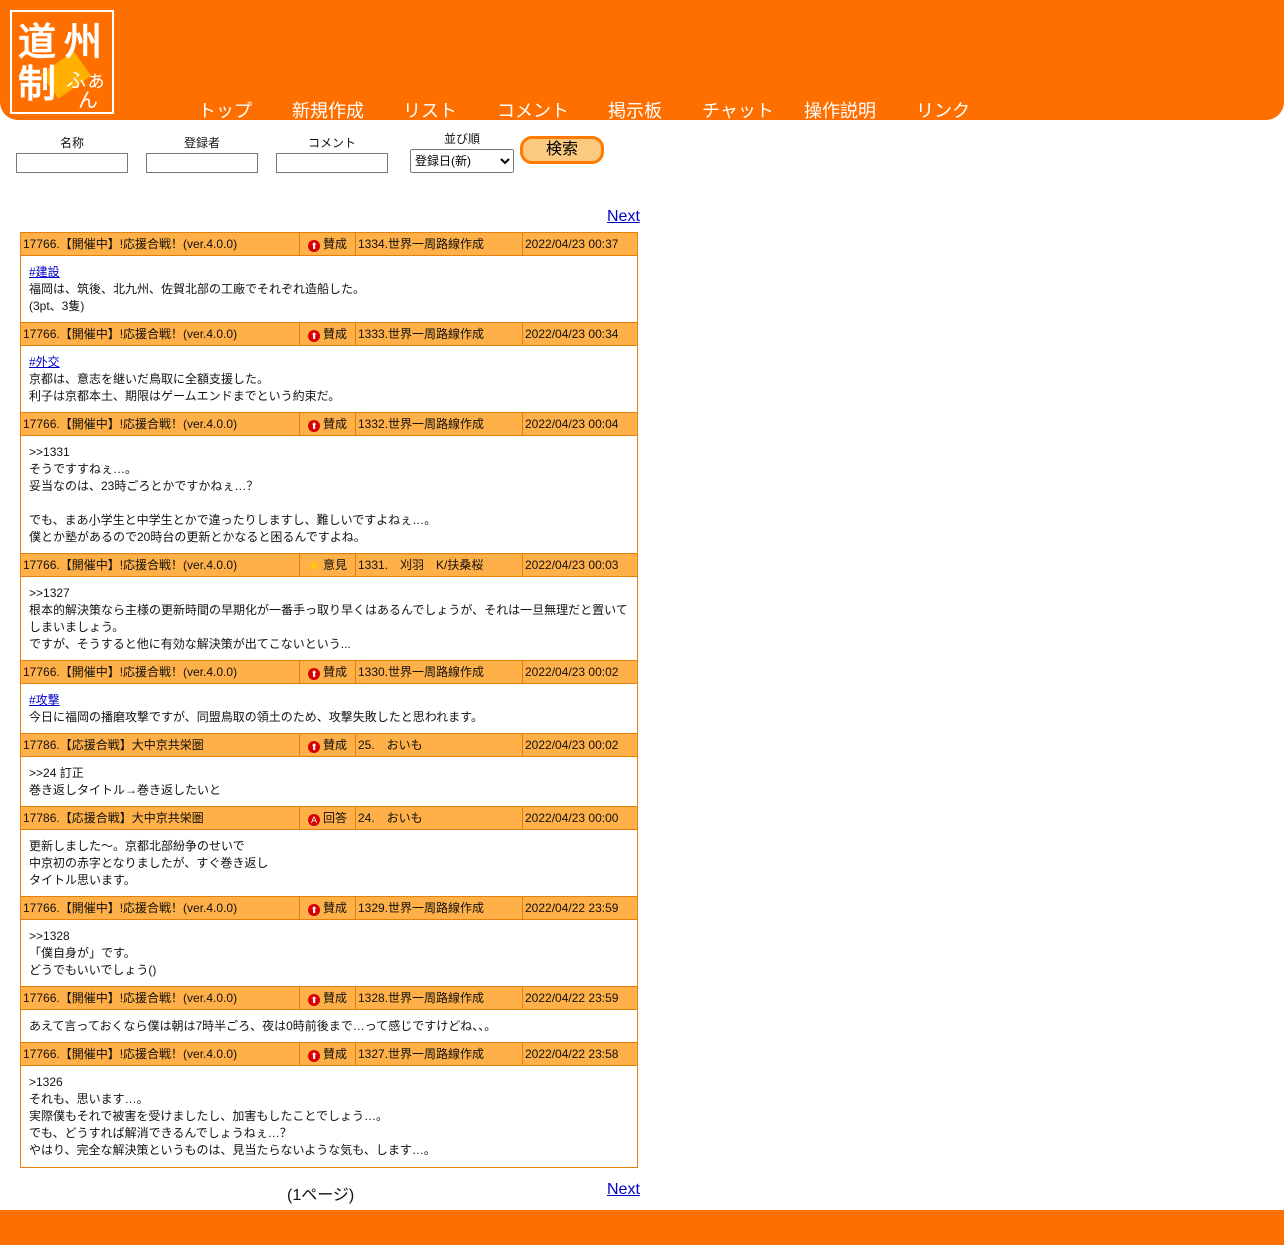  Describe the element at coordinates (738, 110) in the screenshot. I see `nav-chat: チャット` at that location.